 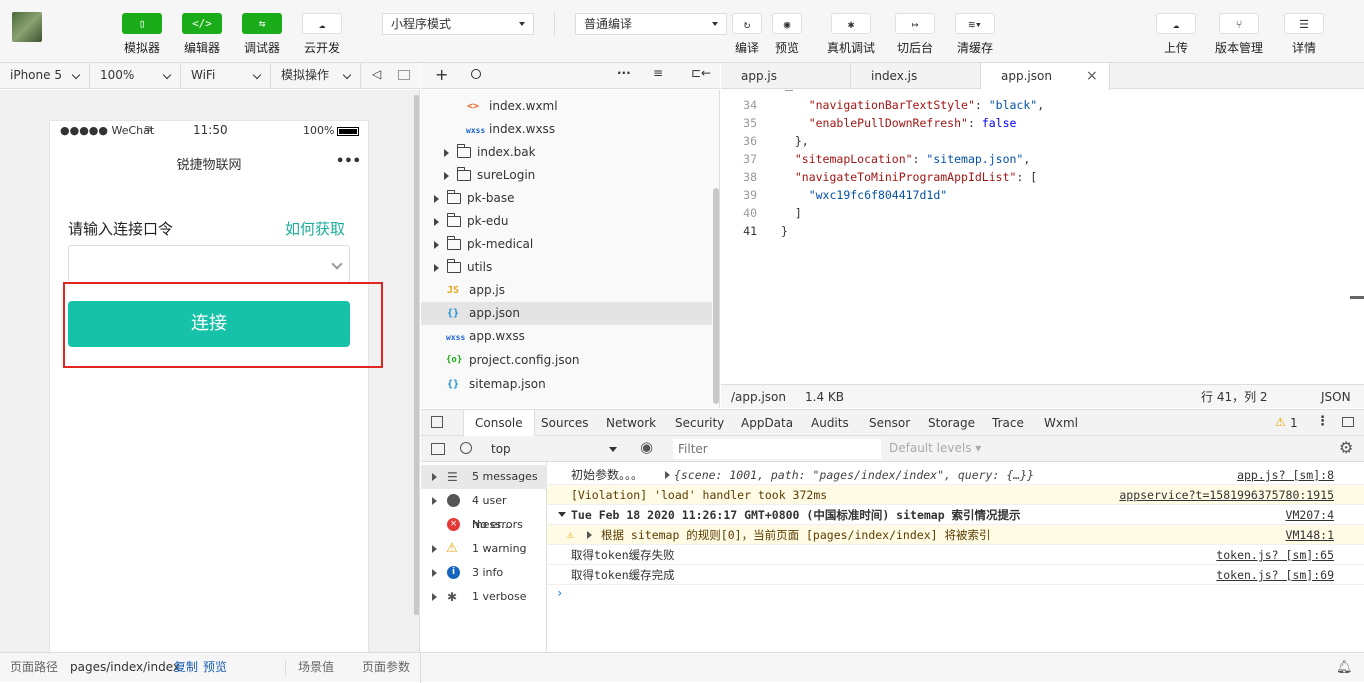 I want to click on preview-button: ◉ 预览, so click(x=787, y=34).